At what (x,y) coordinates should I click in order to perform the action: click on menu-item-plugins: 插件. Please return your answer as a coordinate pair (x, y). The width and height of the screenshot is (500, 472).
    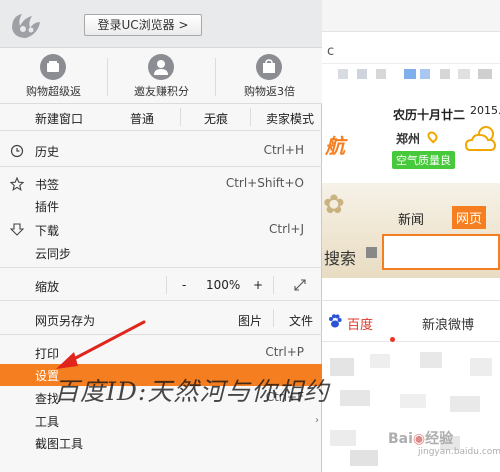
    Looking at the image, I should click on (161, 206).